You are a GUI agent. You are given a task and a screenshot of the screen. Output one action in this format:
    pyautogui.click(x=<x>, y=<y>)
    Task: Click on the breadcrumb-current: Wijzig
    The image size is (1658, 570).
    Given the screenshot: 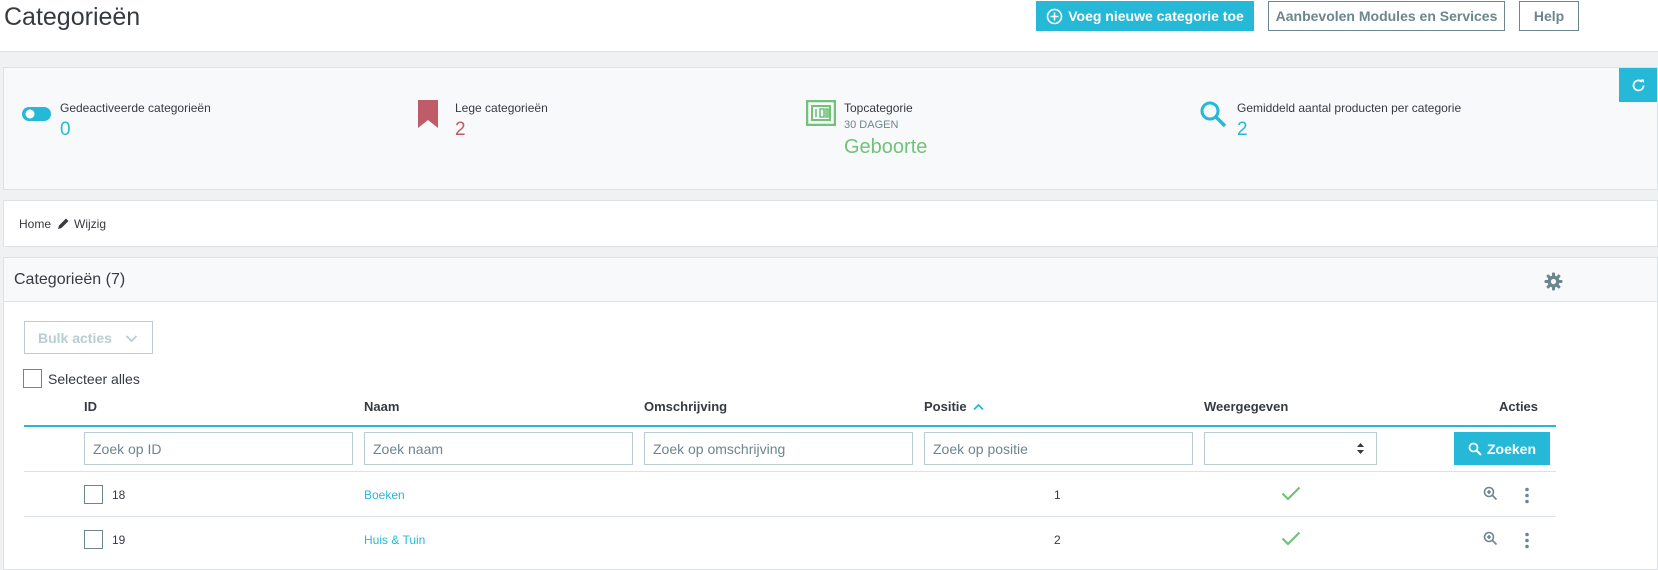 What is the action you would take?
    pyautogui.click(x=90, y=223)
    